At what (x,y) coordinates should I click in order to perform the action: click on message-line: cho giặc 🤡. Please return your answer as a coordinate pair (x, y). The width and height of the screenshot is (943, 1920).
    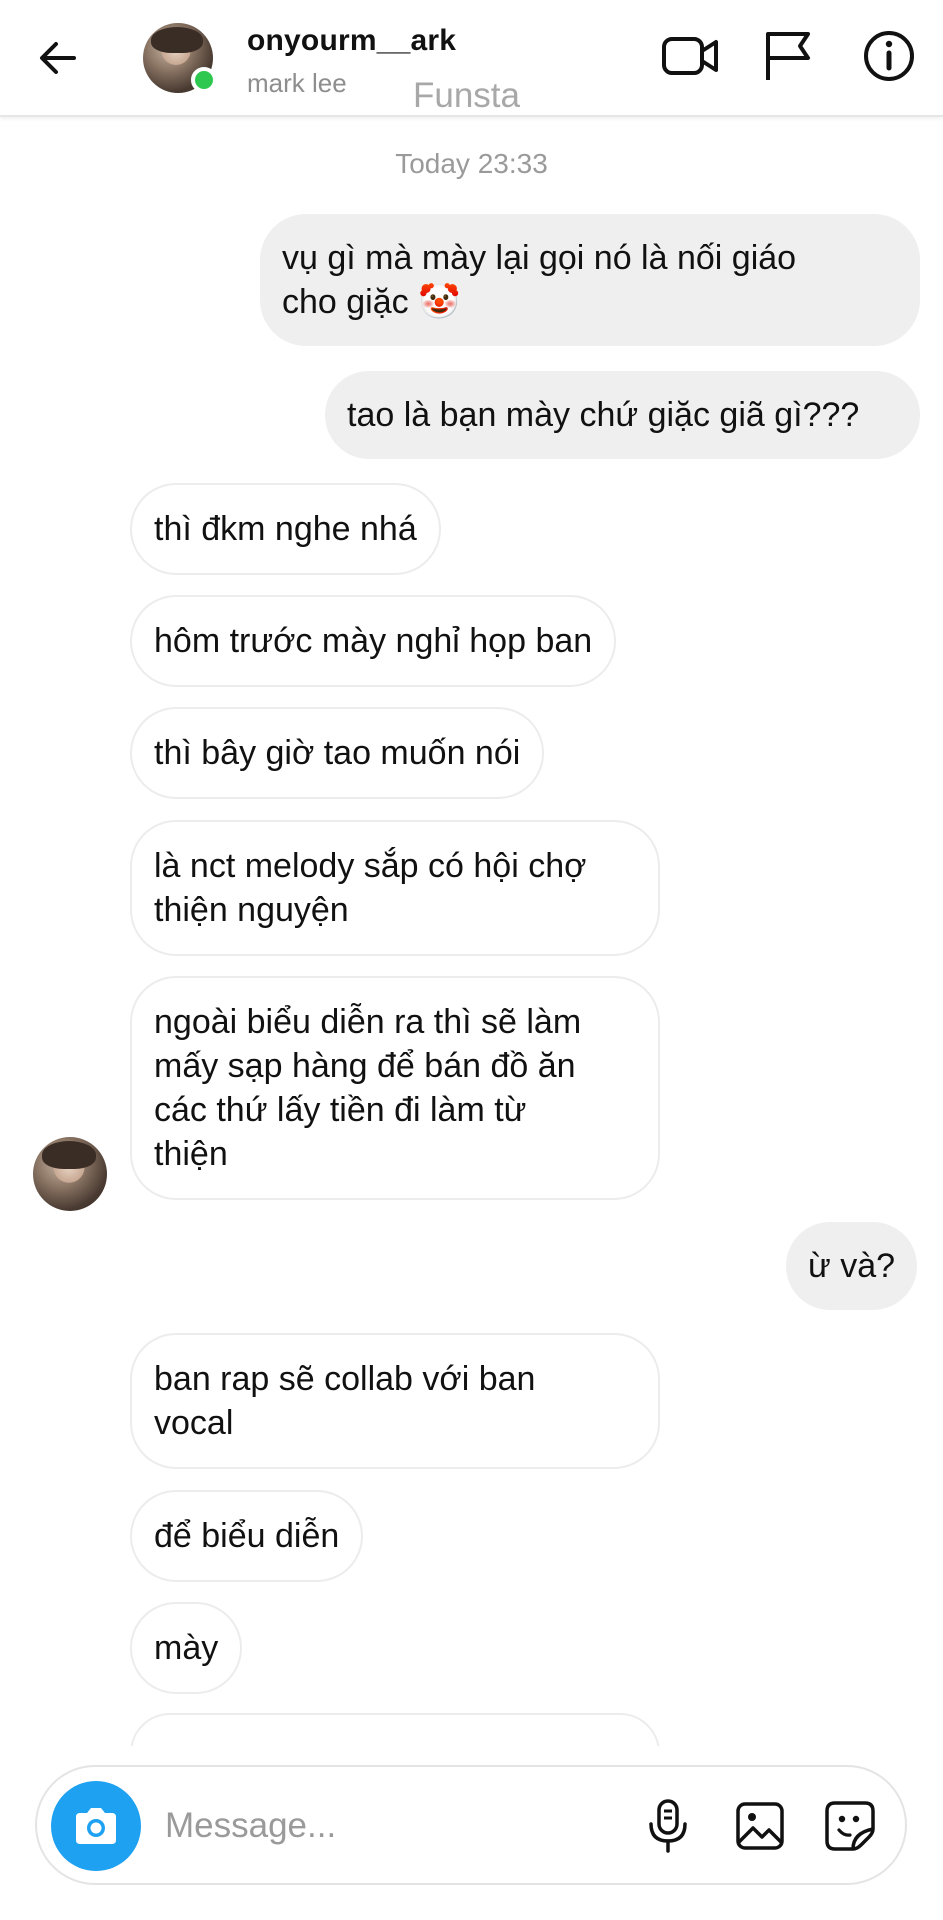
    Looking at the image, I should click on (371, 302).